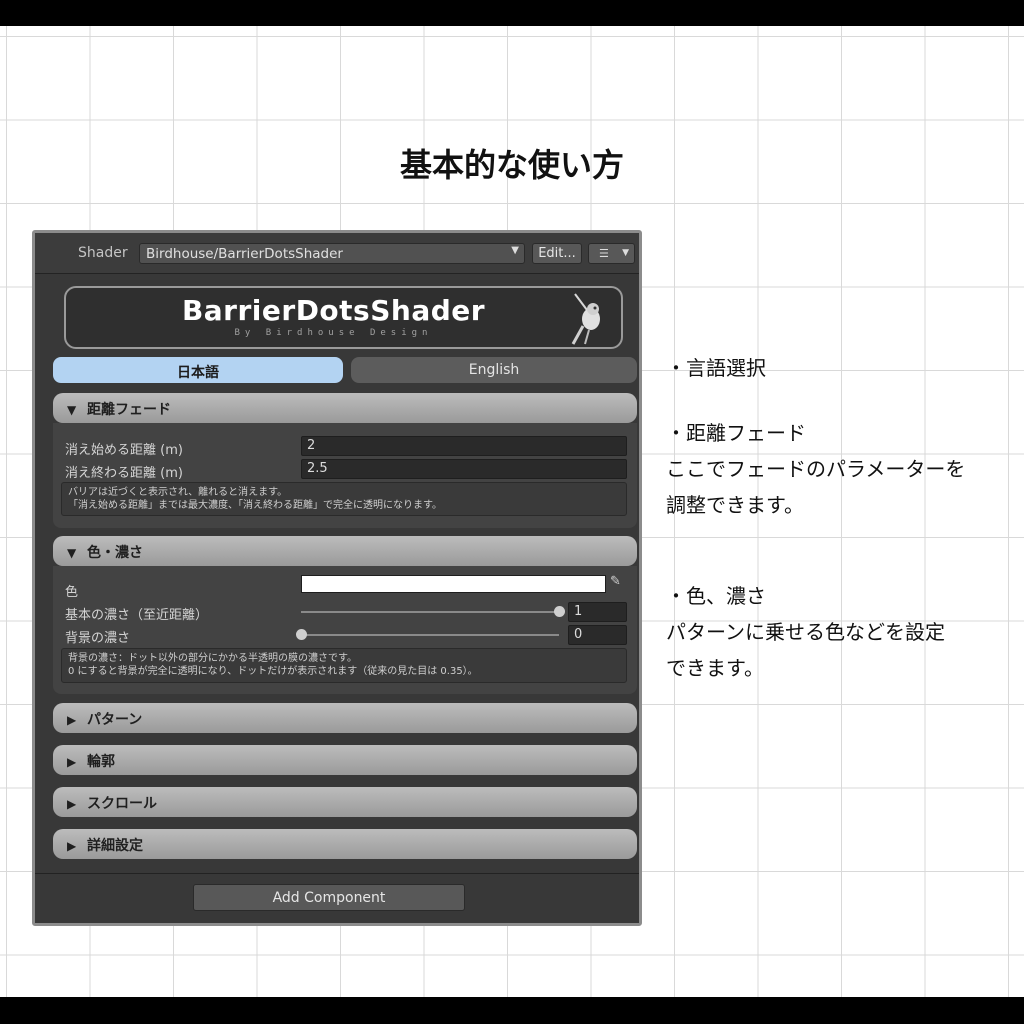 The image size is (1024, 1024). I want to click on page-title: 基本的な使い方, so click(511, 165).